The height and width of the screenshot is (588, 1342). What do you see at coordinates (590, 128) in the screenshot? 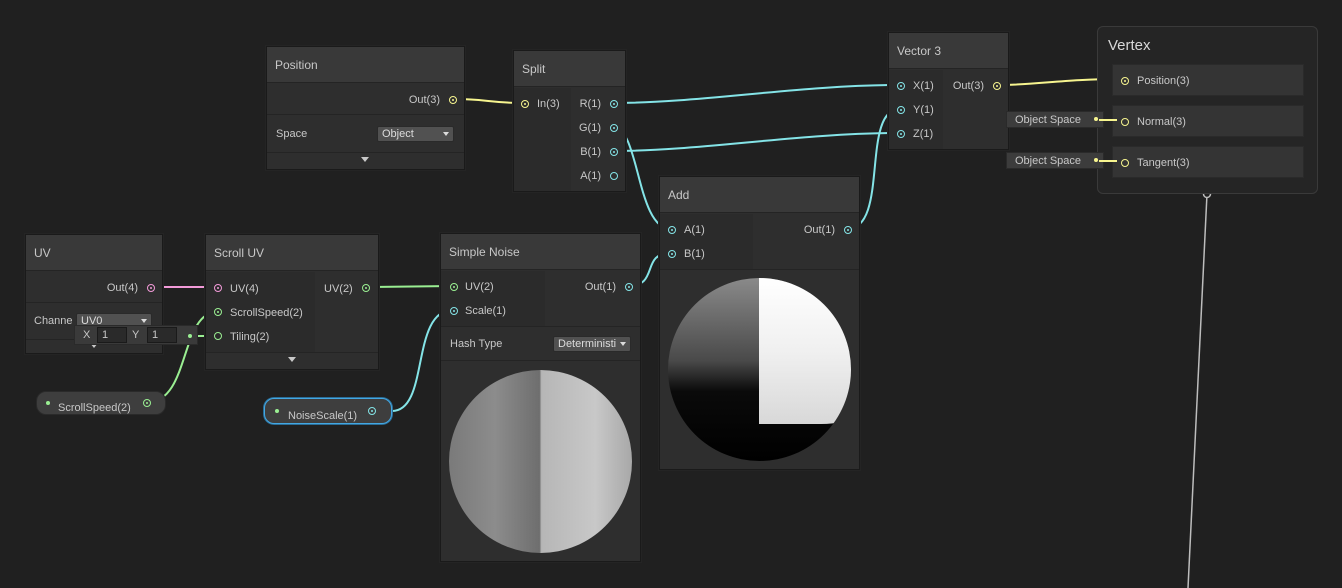
I see `split-out-g-label: G(1)` at bounding box center [590, 128].